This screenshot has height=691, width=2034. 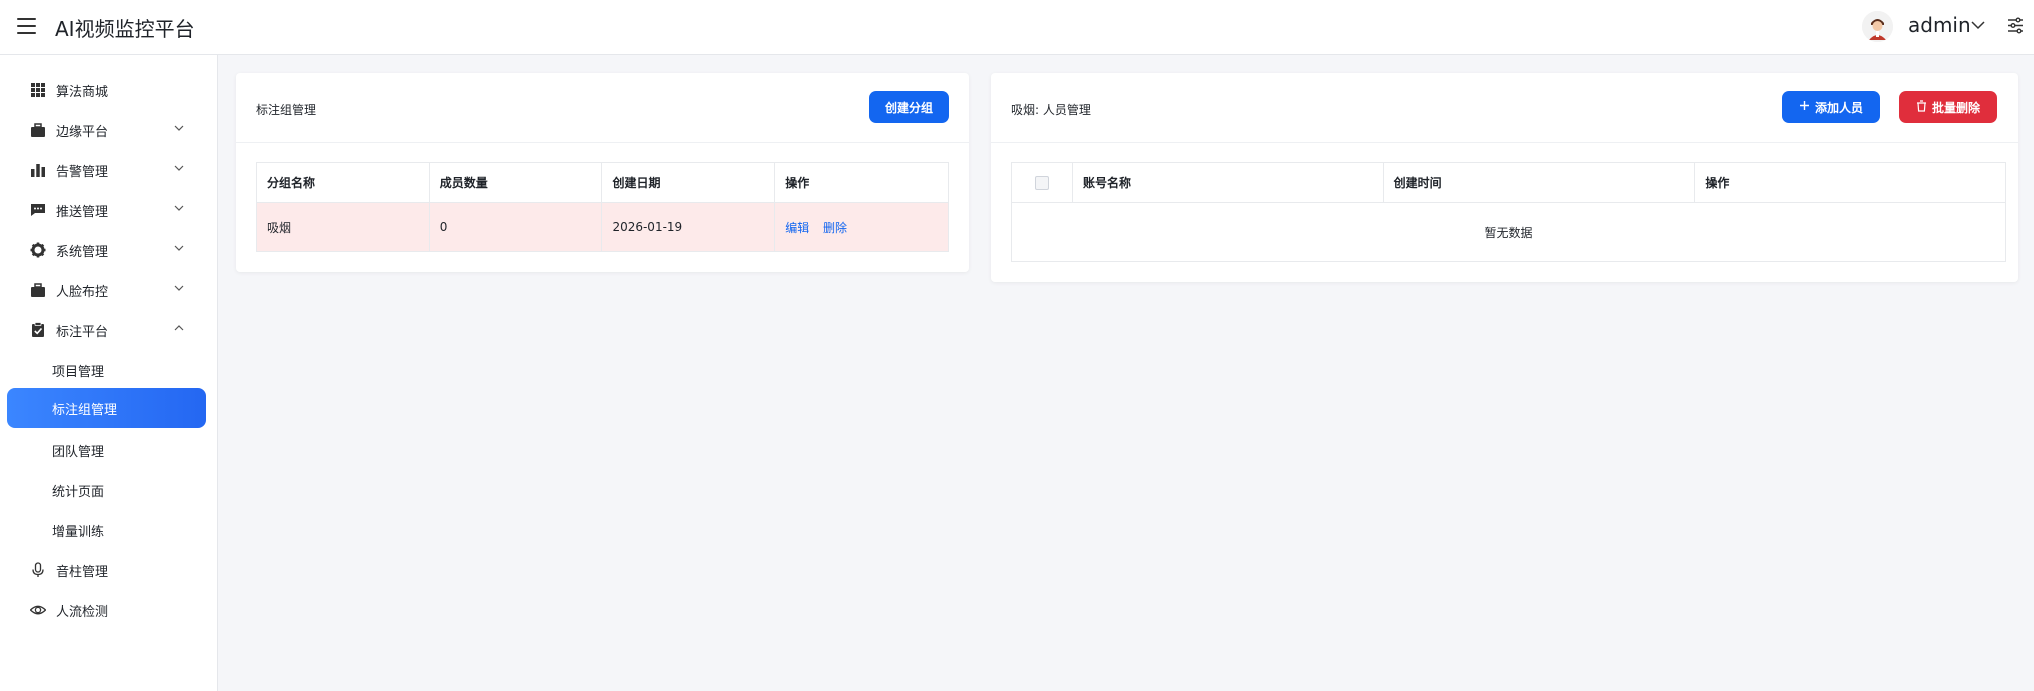 What do you see at coordinates (2015, 25) in the screenshot?
I see `settings-menu-icon` at bounding box center [2015, 25].